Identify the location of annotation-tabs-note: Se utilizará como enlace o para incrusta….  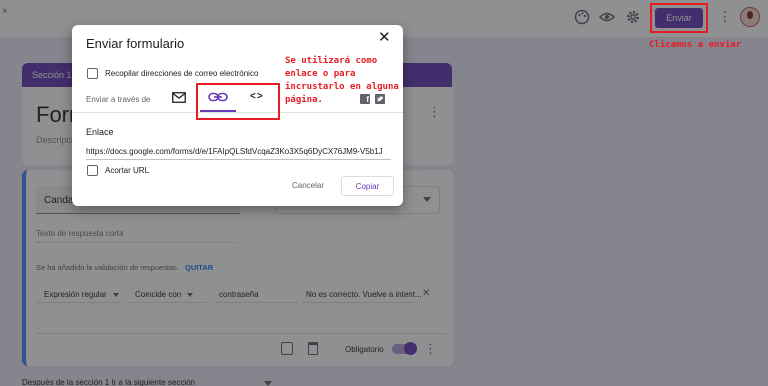
(342, 80).